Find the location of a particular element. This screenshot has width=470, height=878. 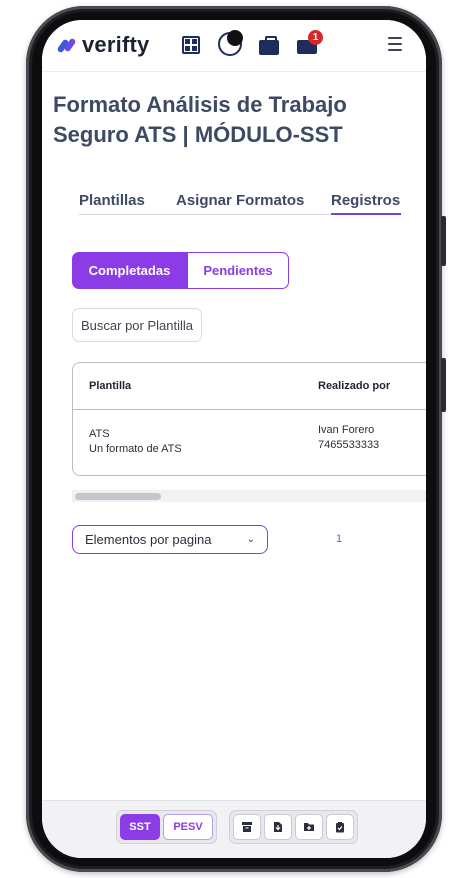

tab-registros: Registros is located at coordinates (365, 200).